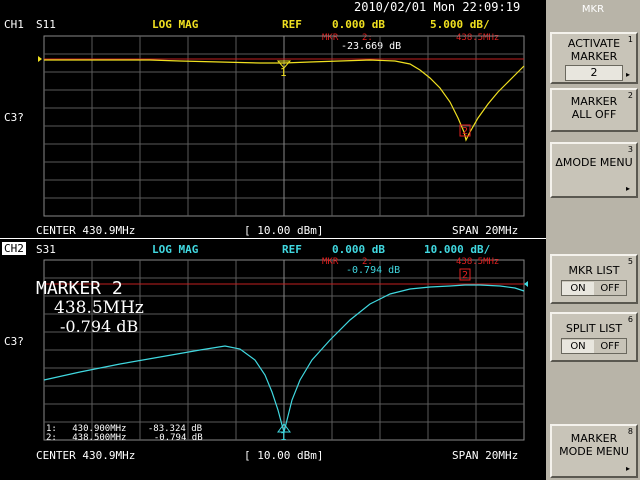 The image size is (640, 480). I want to click on marker-mode-menu-button: 8 MARKER MODE MENU ▸, so click(594, 451).